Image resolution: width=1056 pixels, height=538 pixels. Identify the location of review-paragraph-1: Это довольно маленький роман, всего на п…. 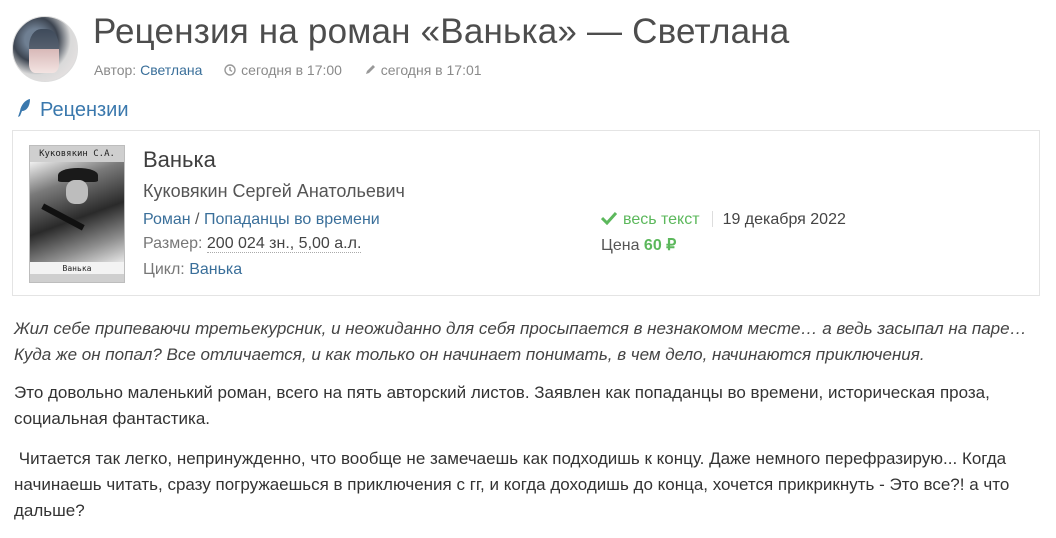
(502, 405).